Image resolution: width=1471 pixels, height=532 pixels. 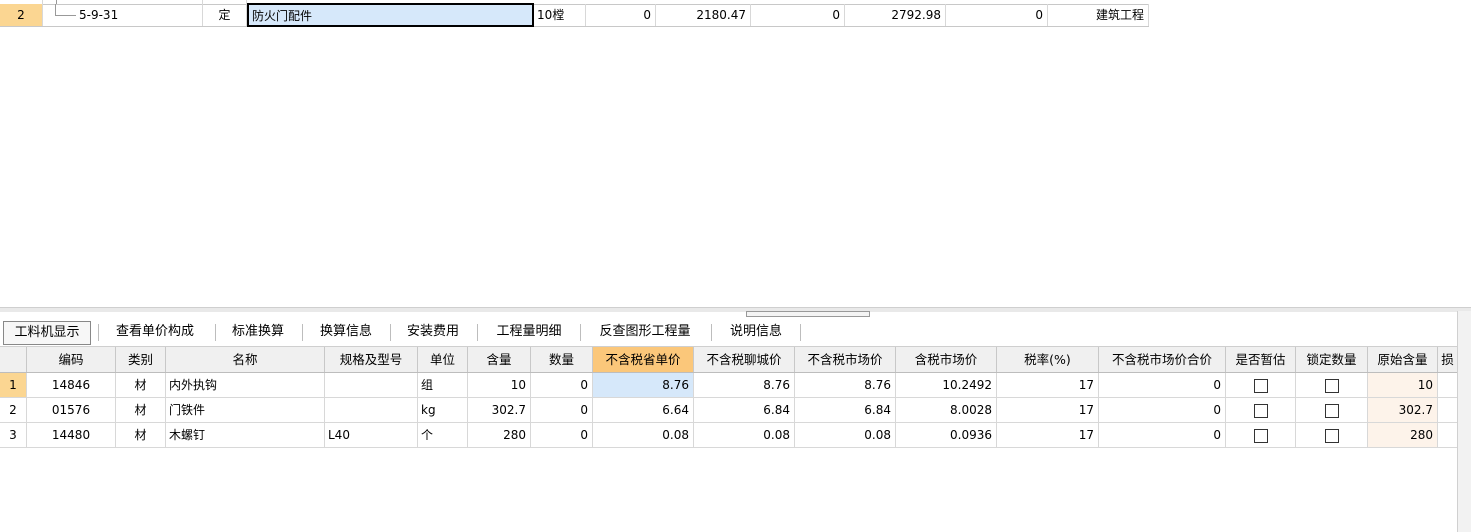 What do you see at coordinates (946, 359) in the screenshot?
I see `header-tax-market-price: 含税市场价` at bounding box center [946, 359].